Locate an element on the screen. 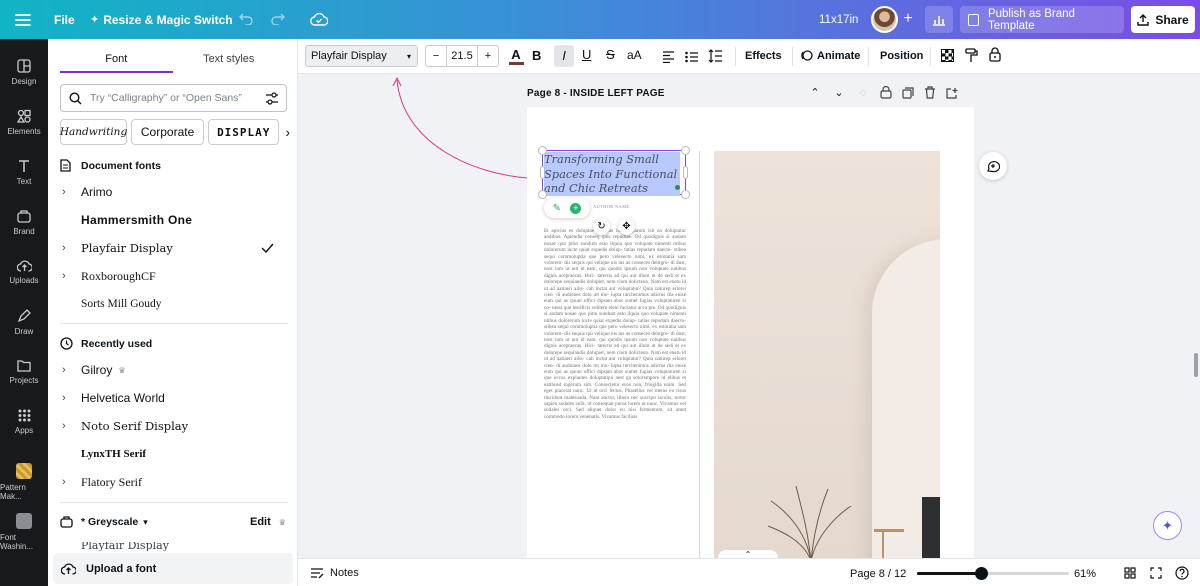 This screenshot has width=1200, height=586. rail-projects: Projects is located at coordinates (24, 372).